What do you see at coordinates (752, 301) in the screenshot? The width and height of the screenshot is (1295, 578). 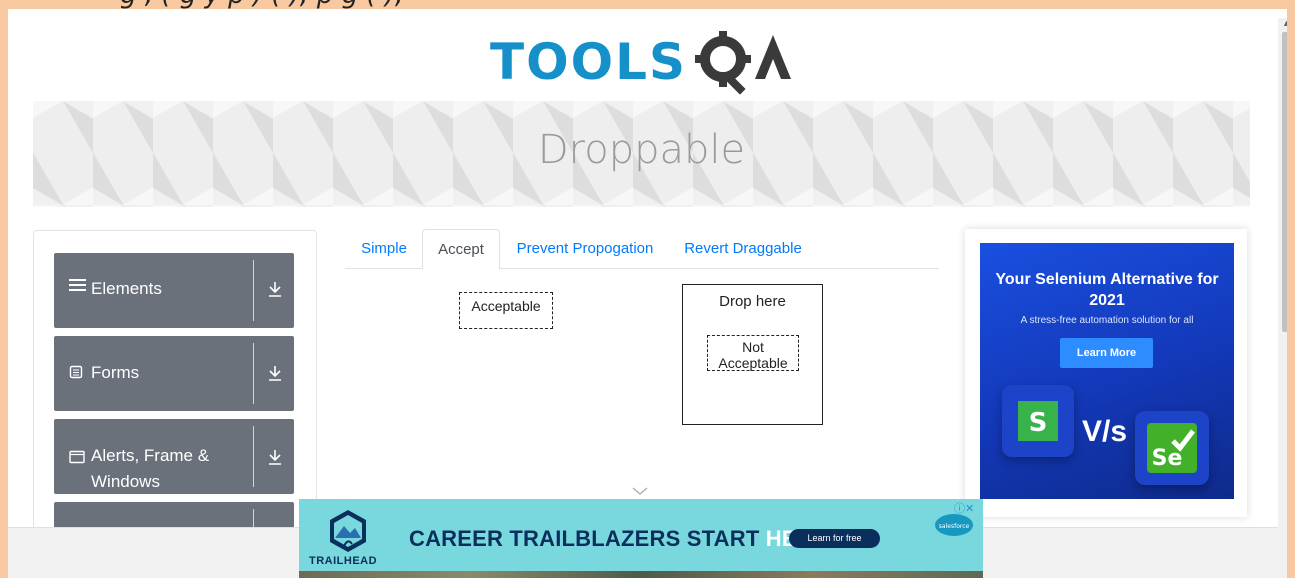 I see `drop-label: Drop here` at bounding box center [752, 301].